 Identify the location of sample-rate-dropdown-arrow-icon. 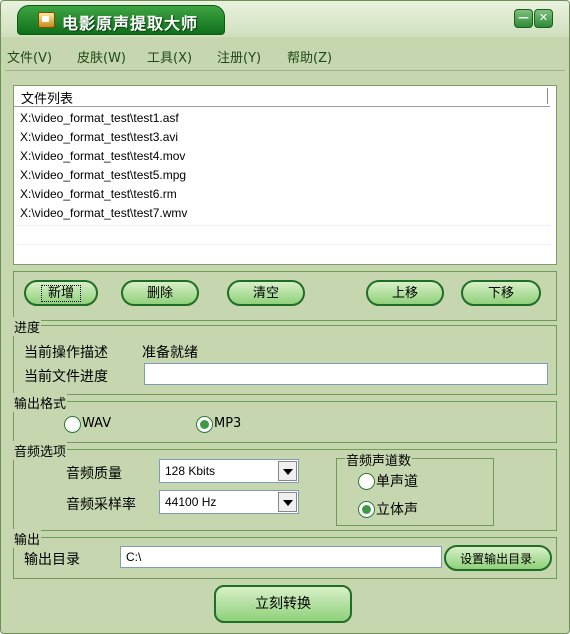
(287, 502).